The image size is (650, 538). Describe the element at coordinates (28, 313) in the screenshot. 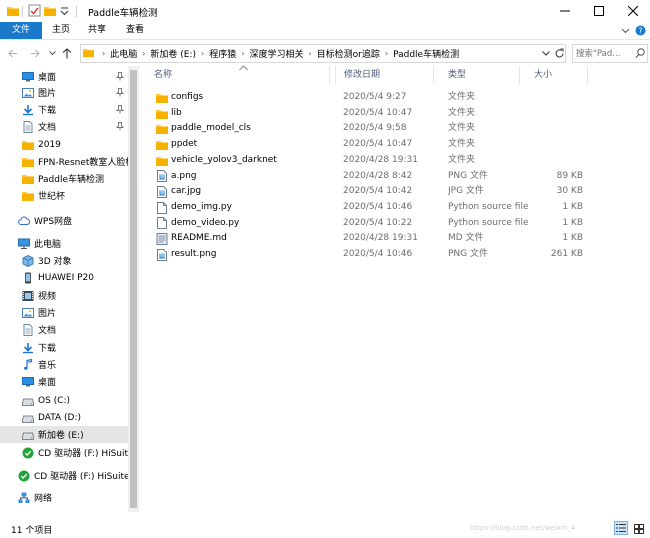

I see `pictures-icon` at that location.